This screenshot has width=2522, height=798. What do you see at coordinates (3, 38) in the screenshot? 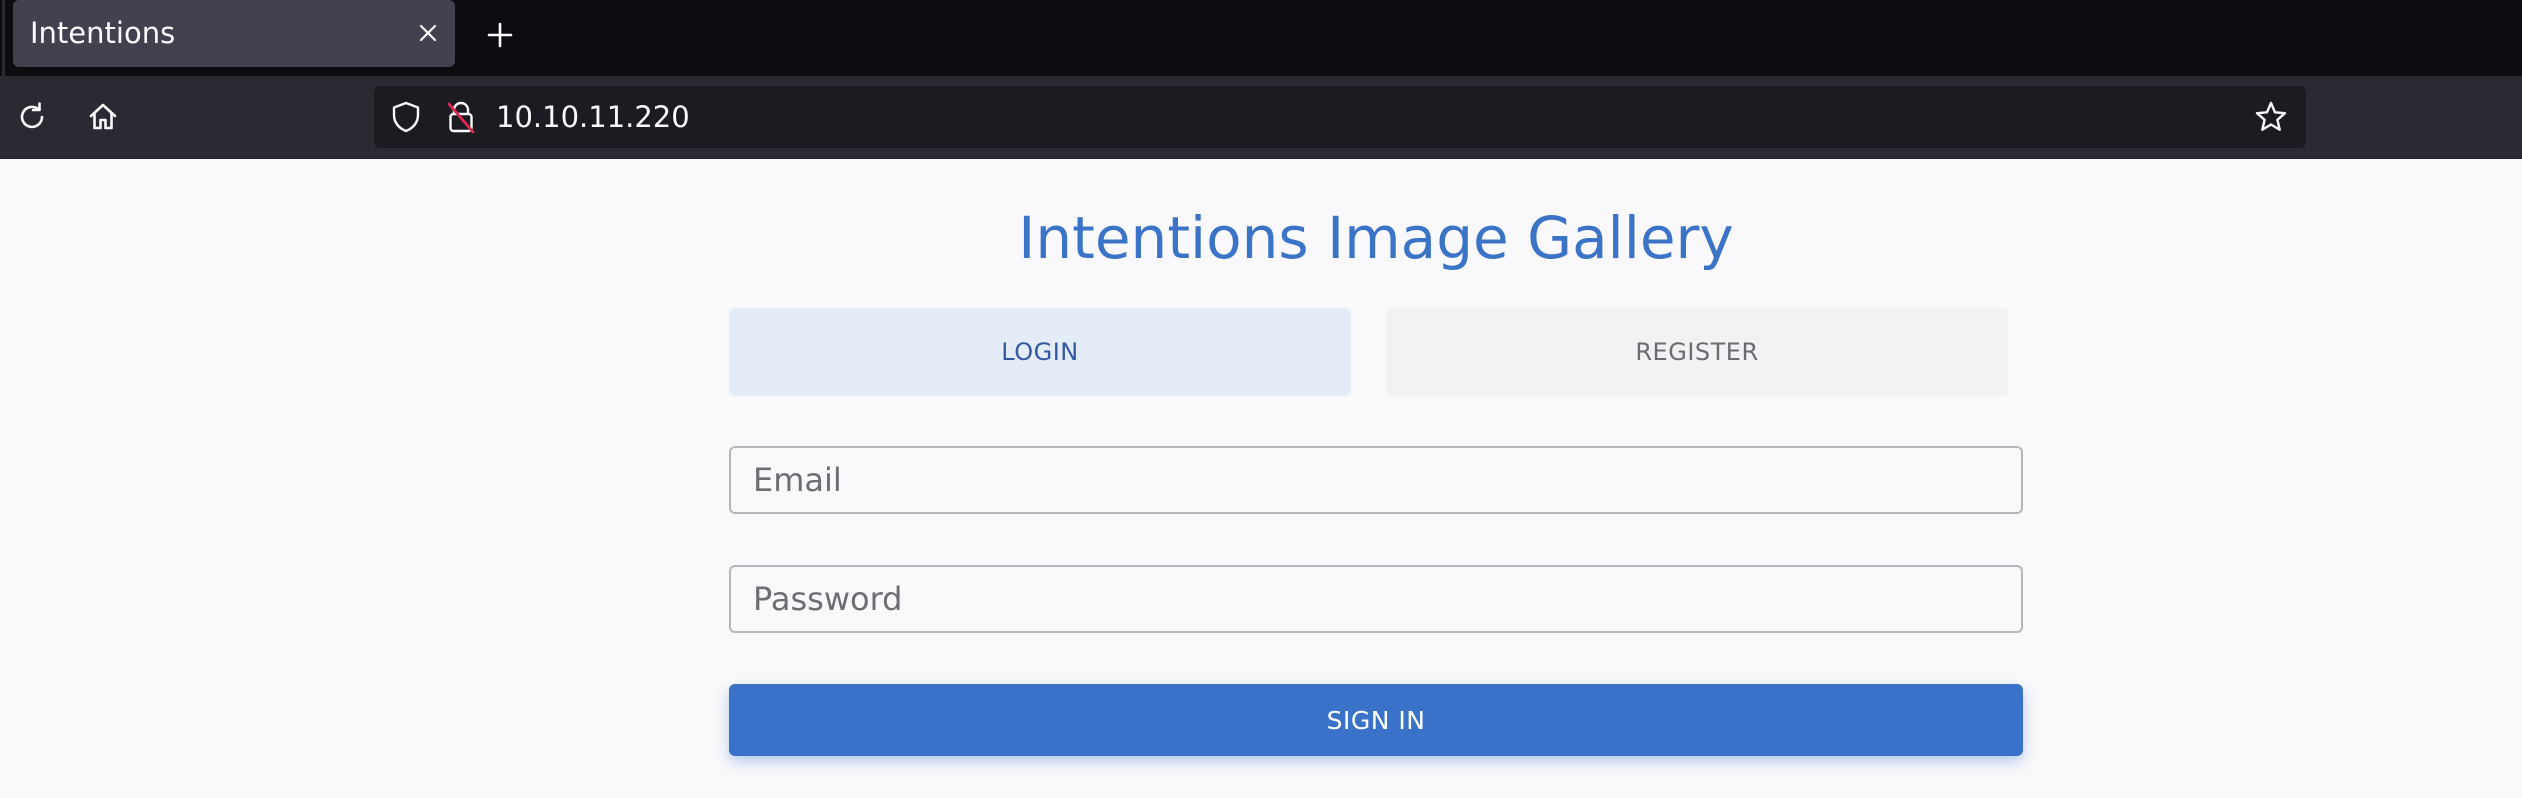
I see `tab-strip-edge` at bounding box center [3, 38].